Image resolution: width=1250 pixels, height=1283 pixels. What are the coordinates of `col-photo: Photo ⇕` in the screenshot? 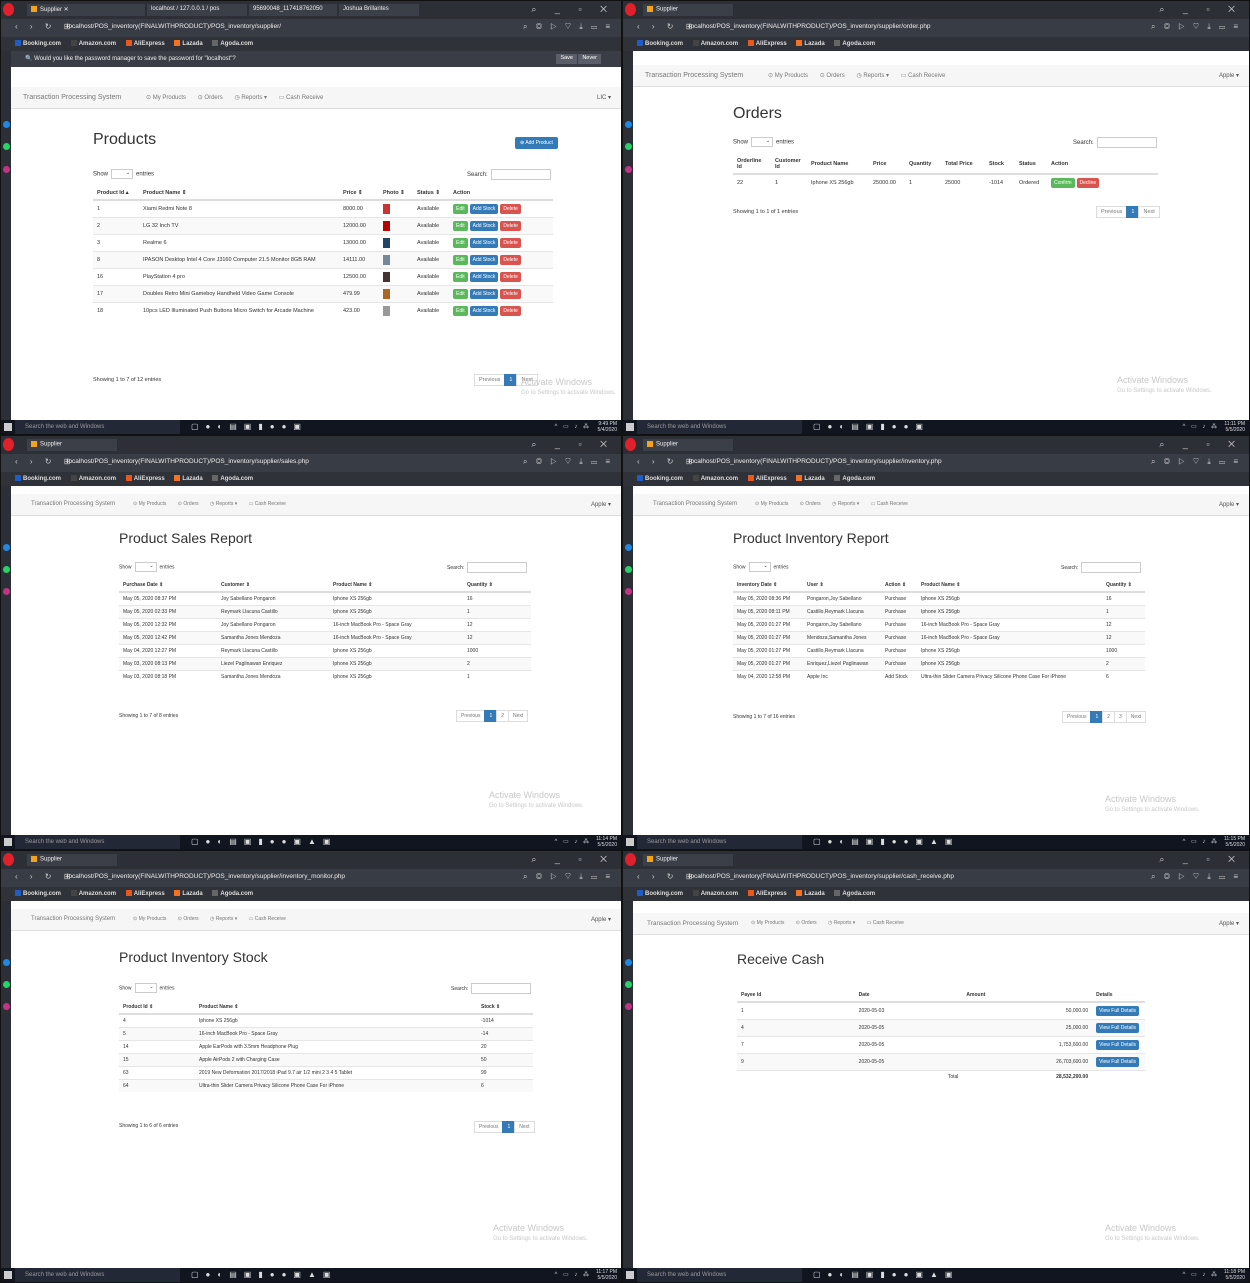 It's located at (396, 194).